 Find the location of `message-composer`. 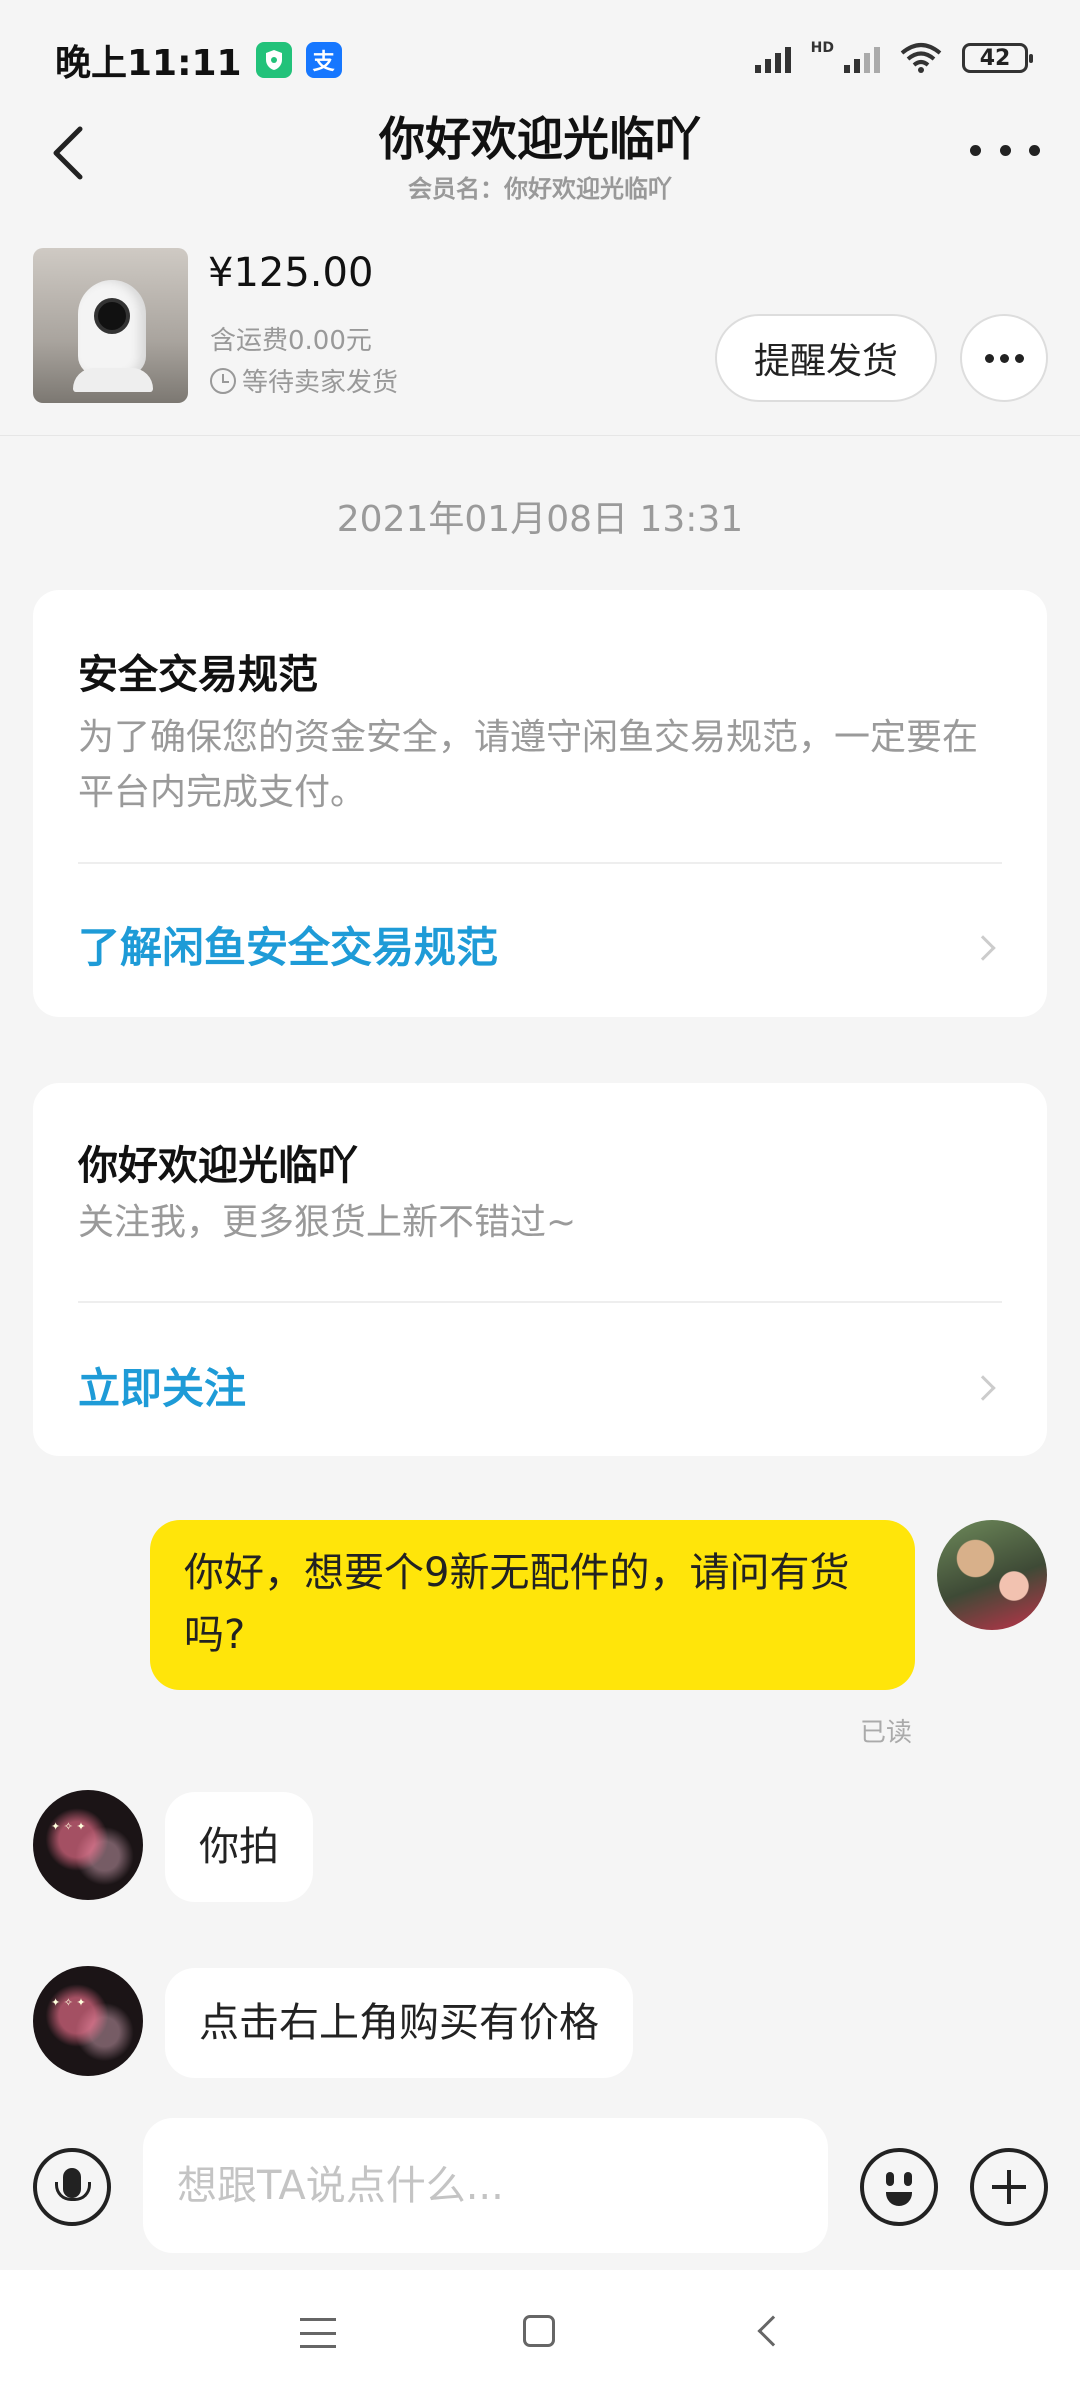

message-composer is located at coordinates (540, 2190).